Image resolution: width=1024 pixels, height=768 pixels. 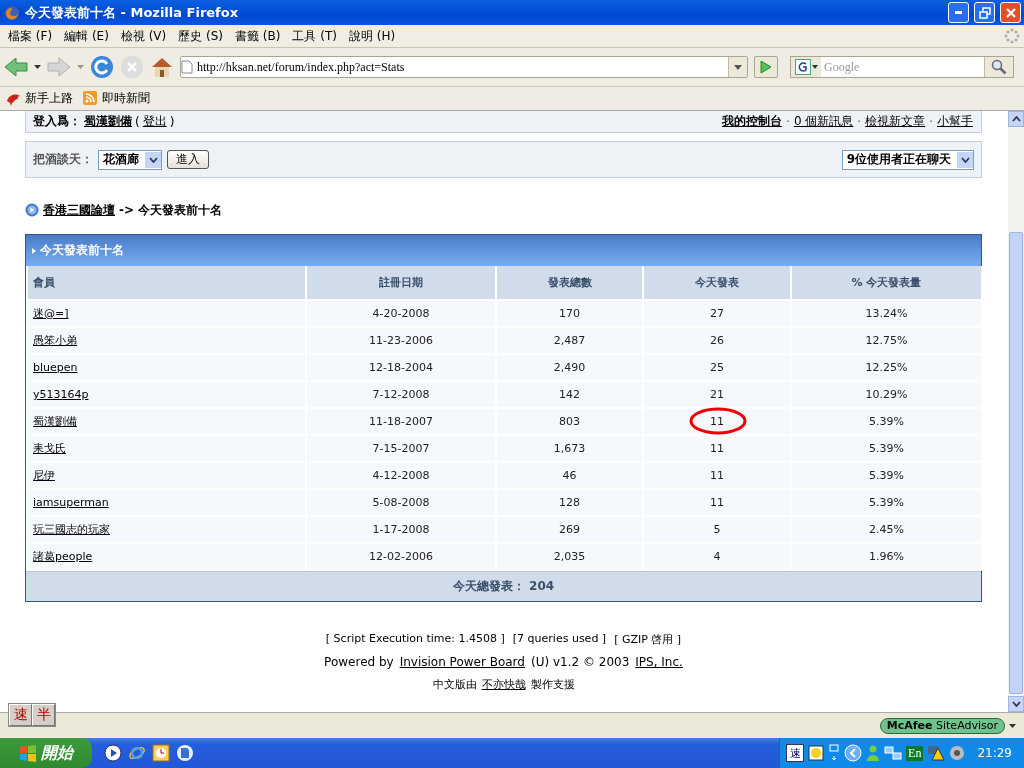 What do you see at coordinates (203, 36) in the screenshot?
I see `menu-item: 歷史 (S)` at bounding box center [203, 36].